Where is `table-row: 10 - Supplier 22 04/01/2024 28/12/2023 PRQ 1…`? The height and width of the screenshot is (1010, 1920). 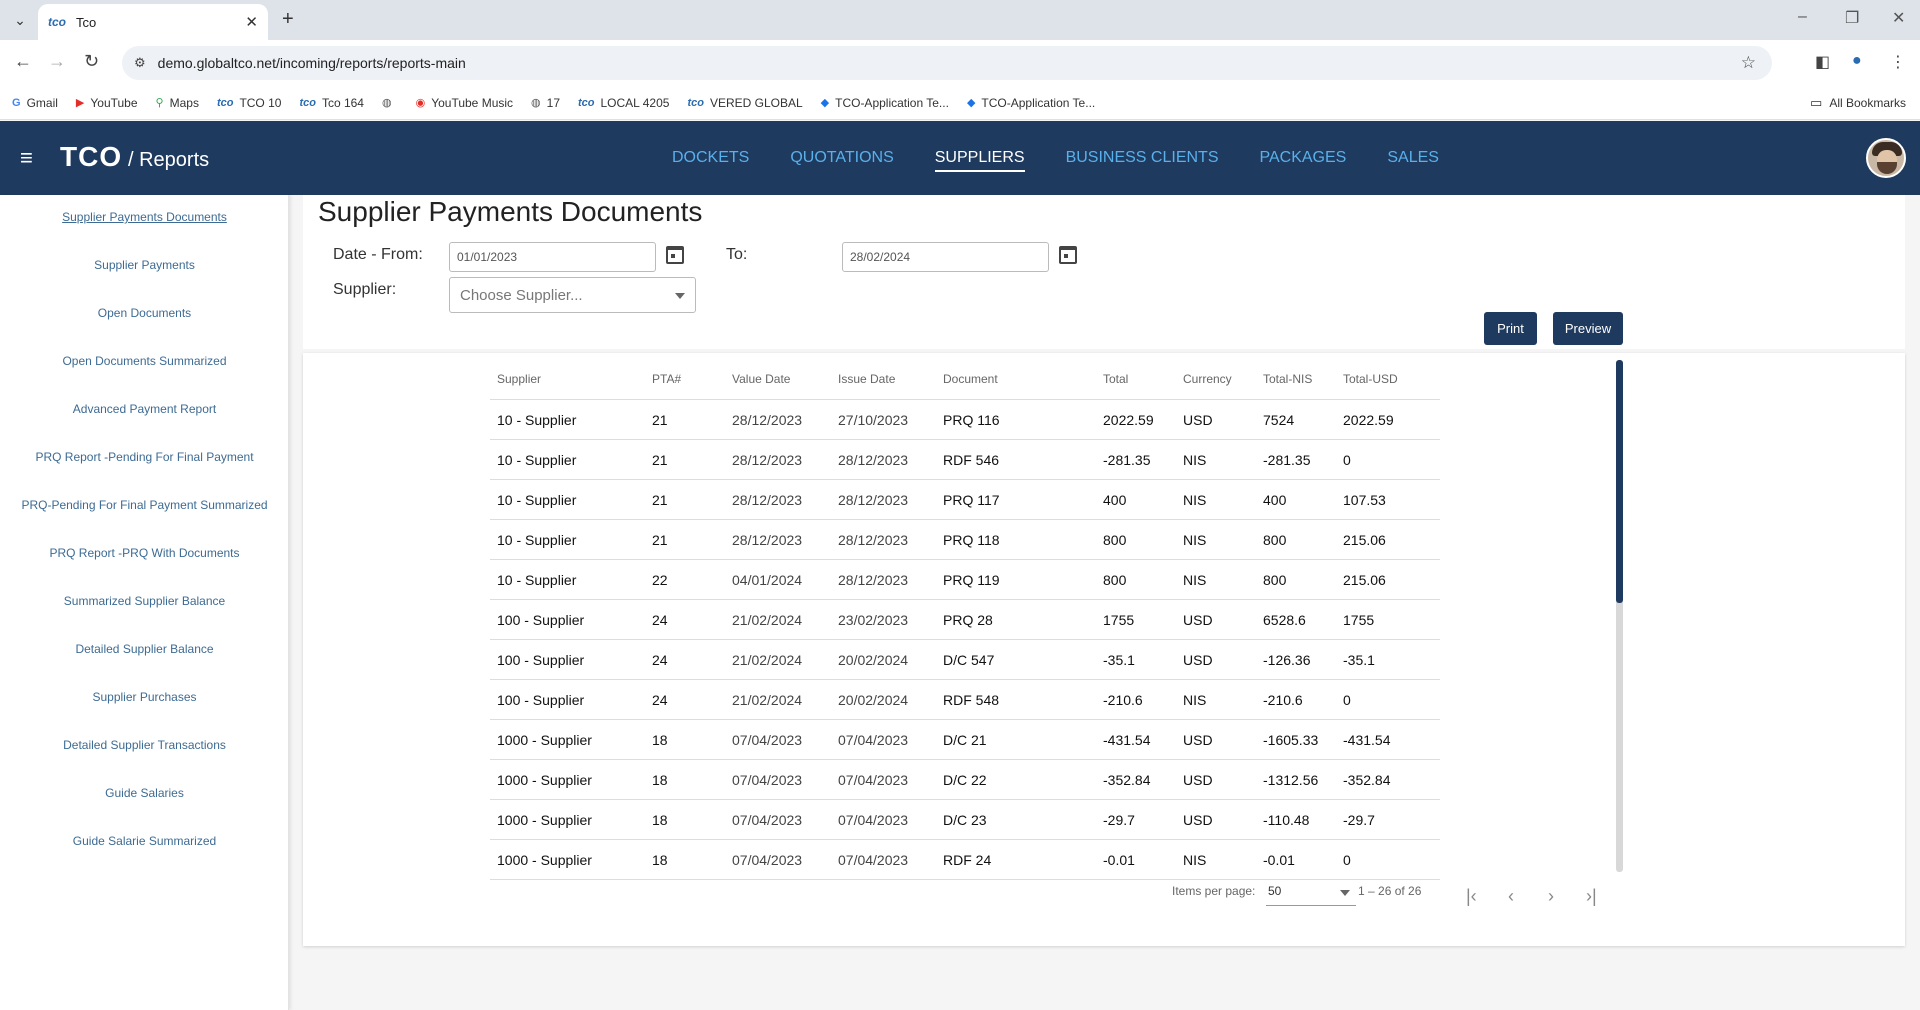 table-row: 10 - Supplier 22 04/01/2024 28/12/2023 PRQ 1… is located at coordinates (965, 580).